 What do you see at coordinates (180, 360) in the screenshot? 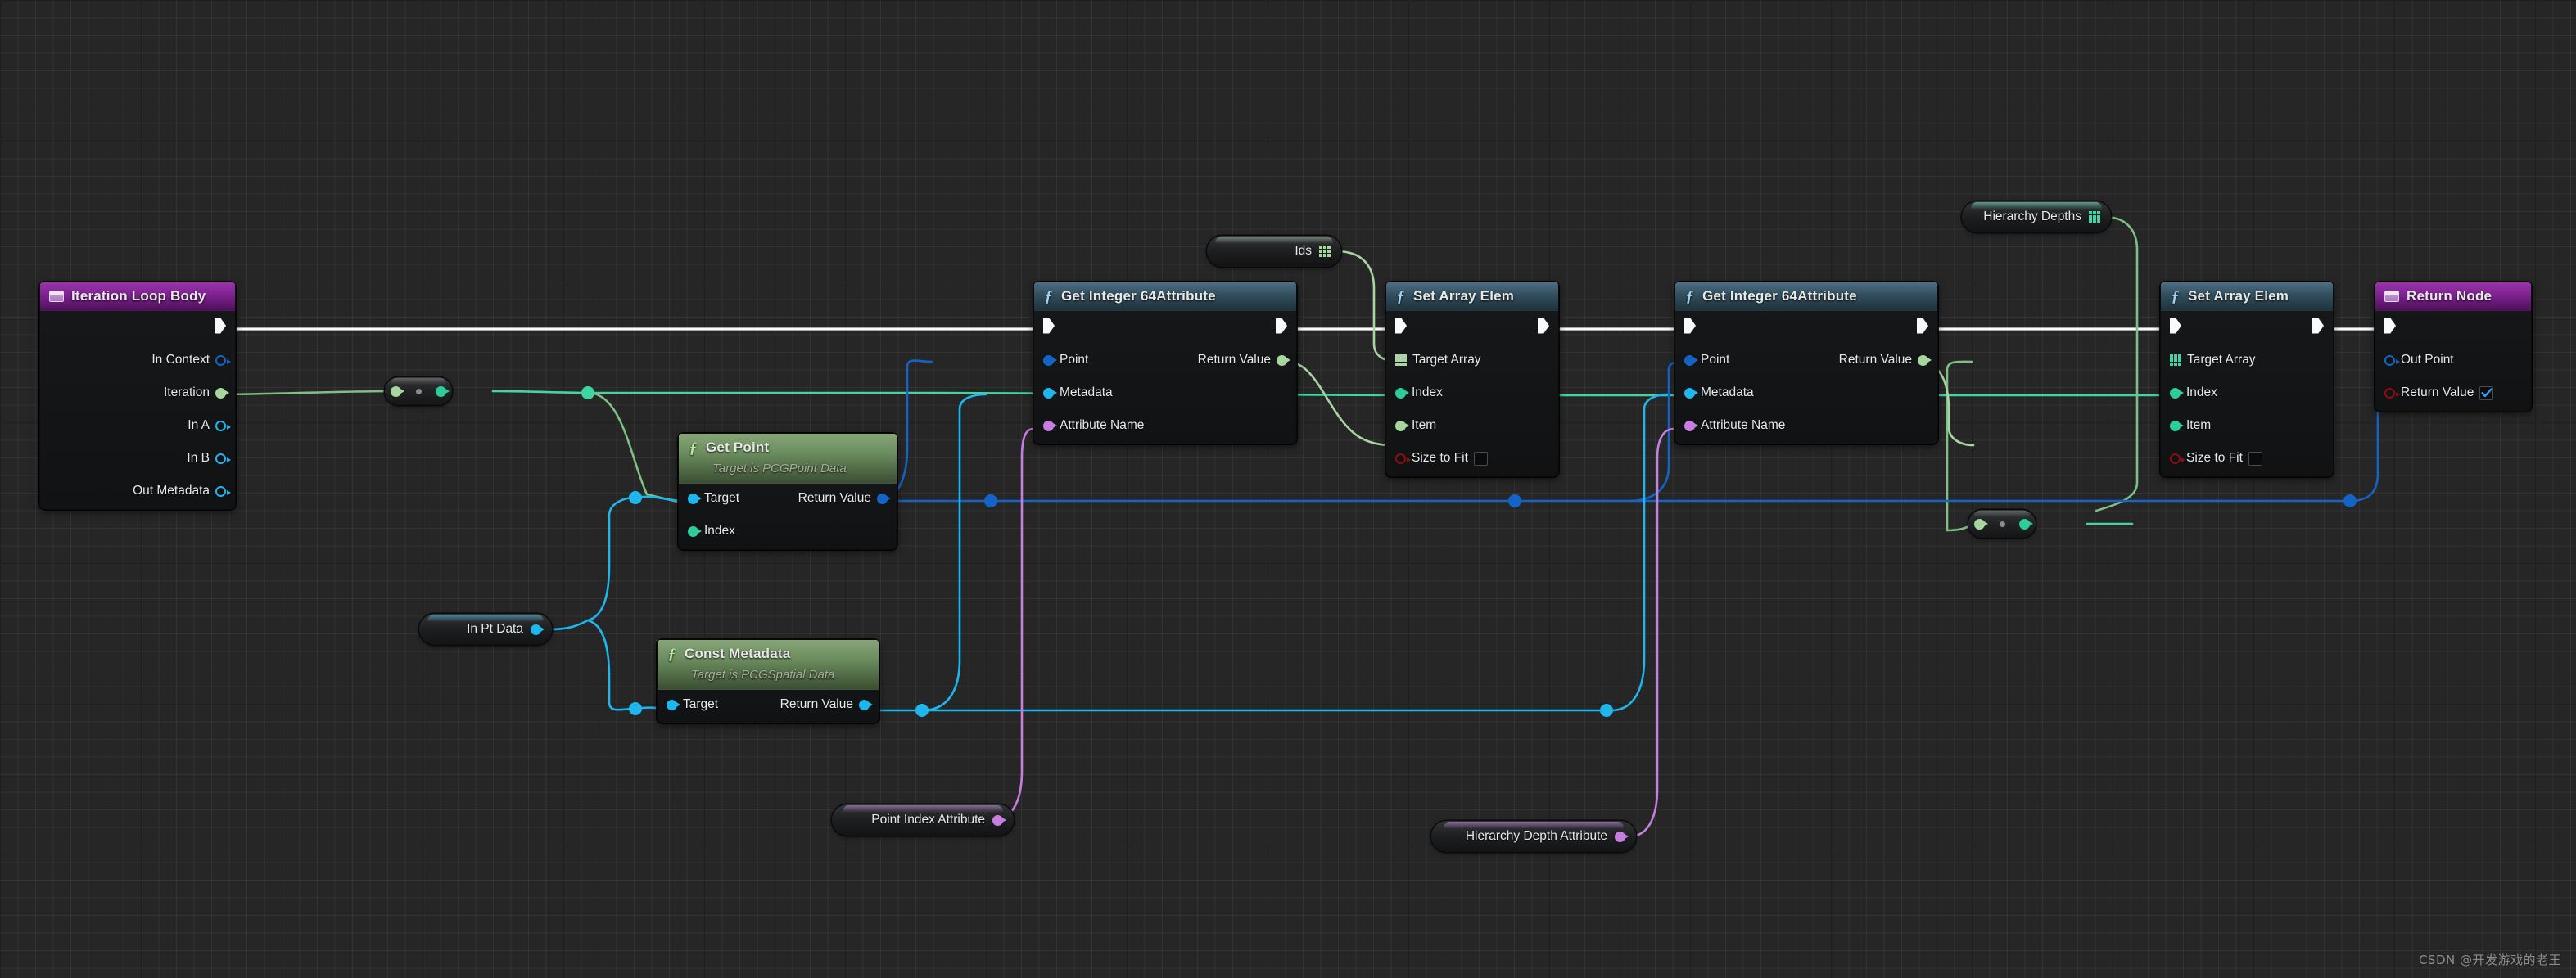
I see `pin-label: In Context` at bounding box center [180, 360].